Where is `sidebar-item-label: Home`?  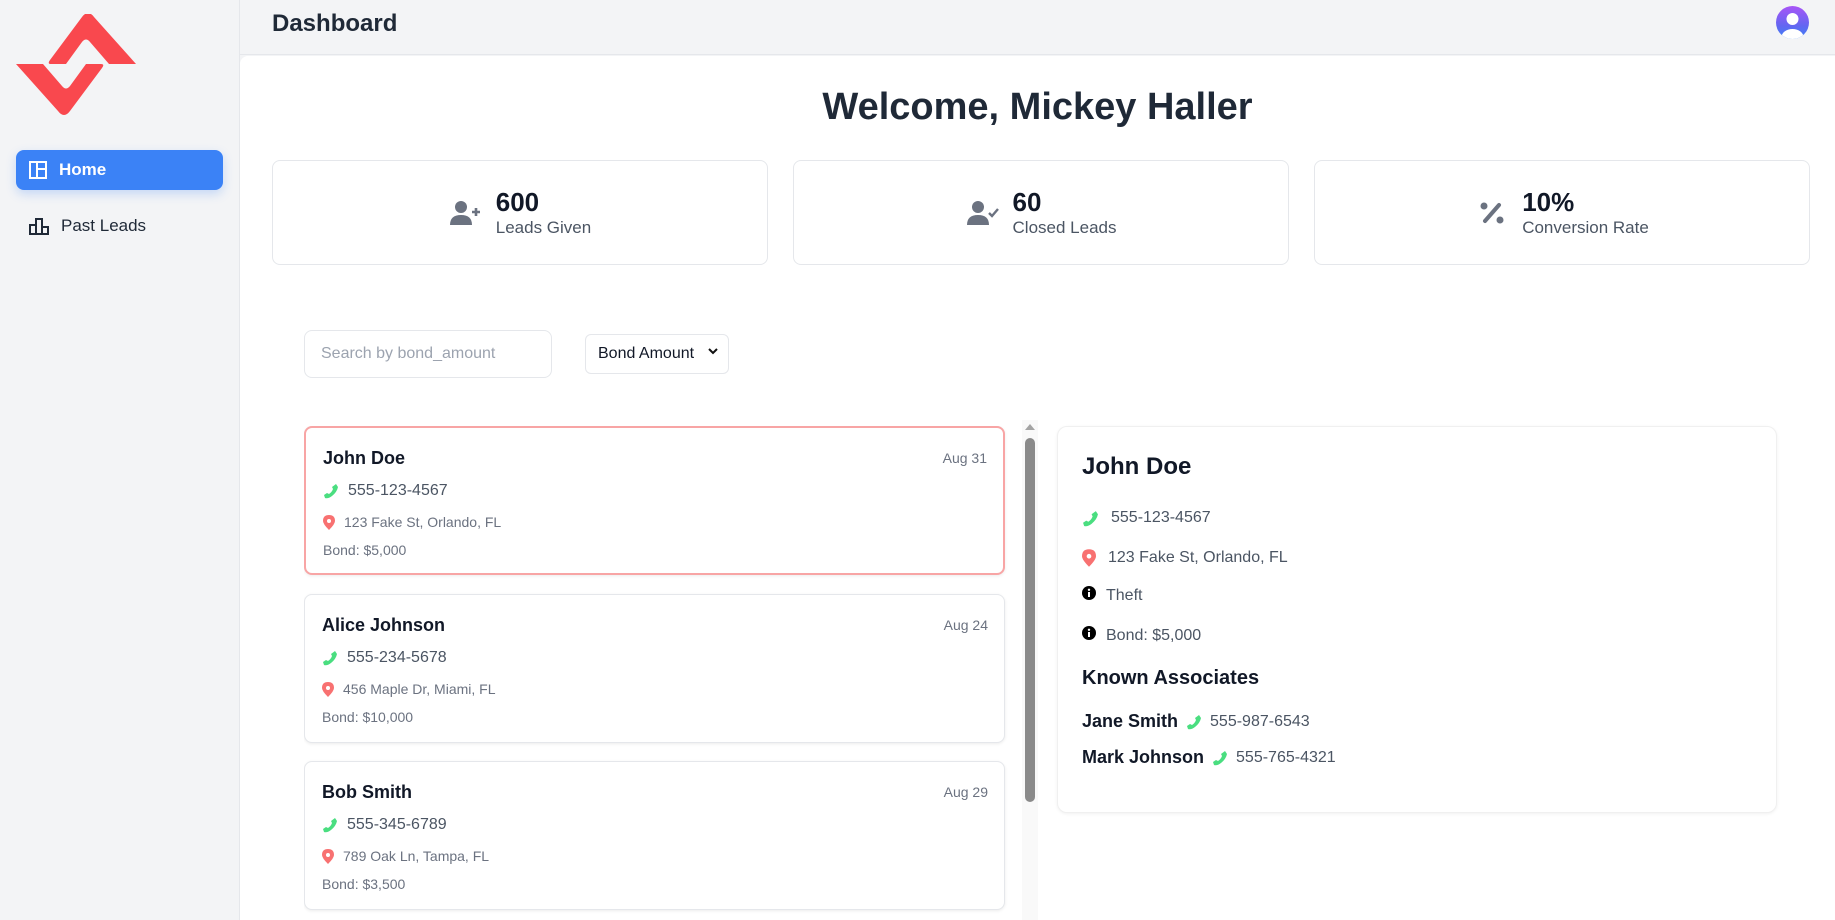 sidebar-item-label: Home is located at coordinates (83, 169).